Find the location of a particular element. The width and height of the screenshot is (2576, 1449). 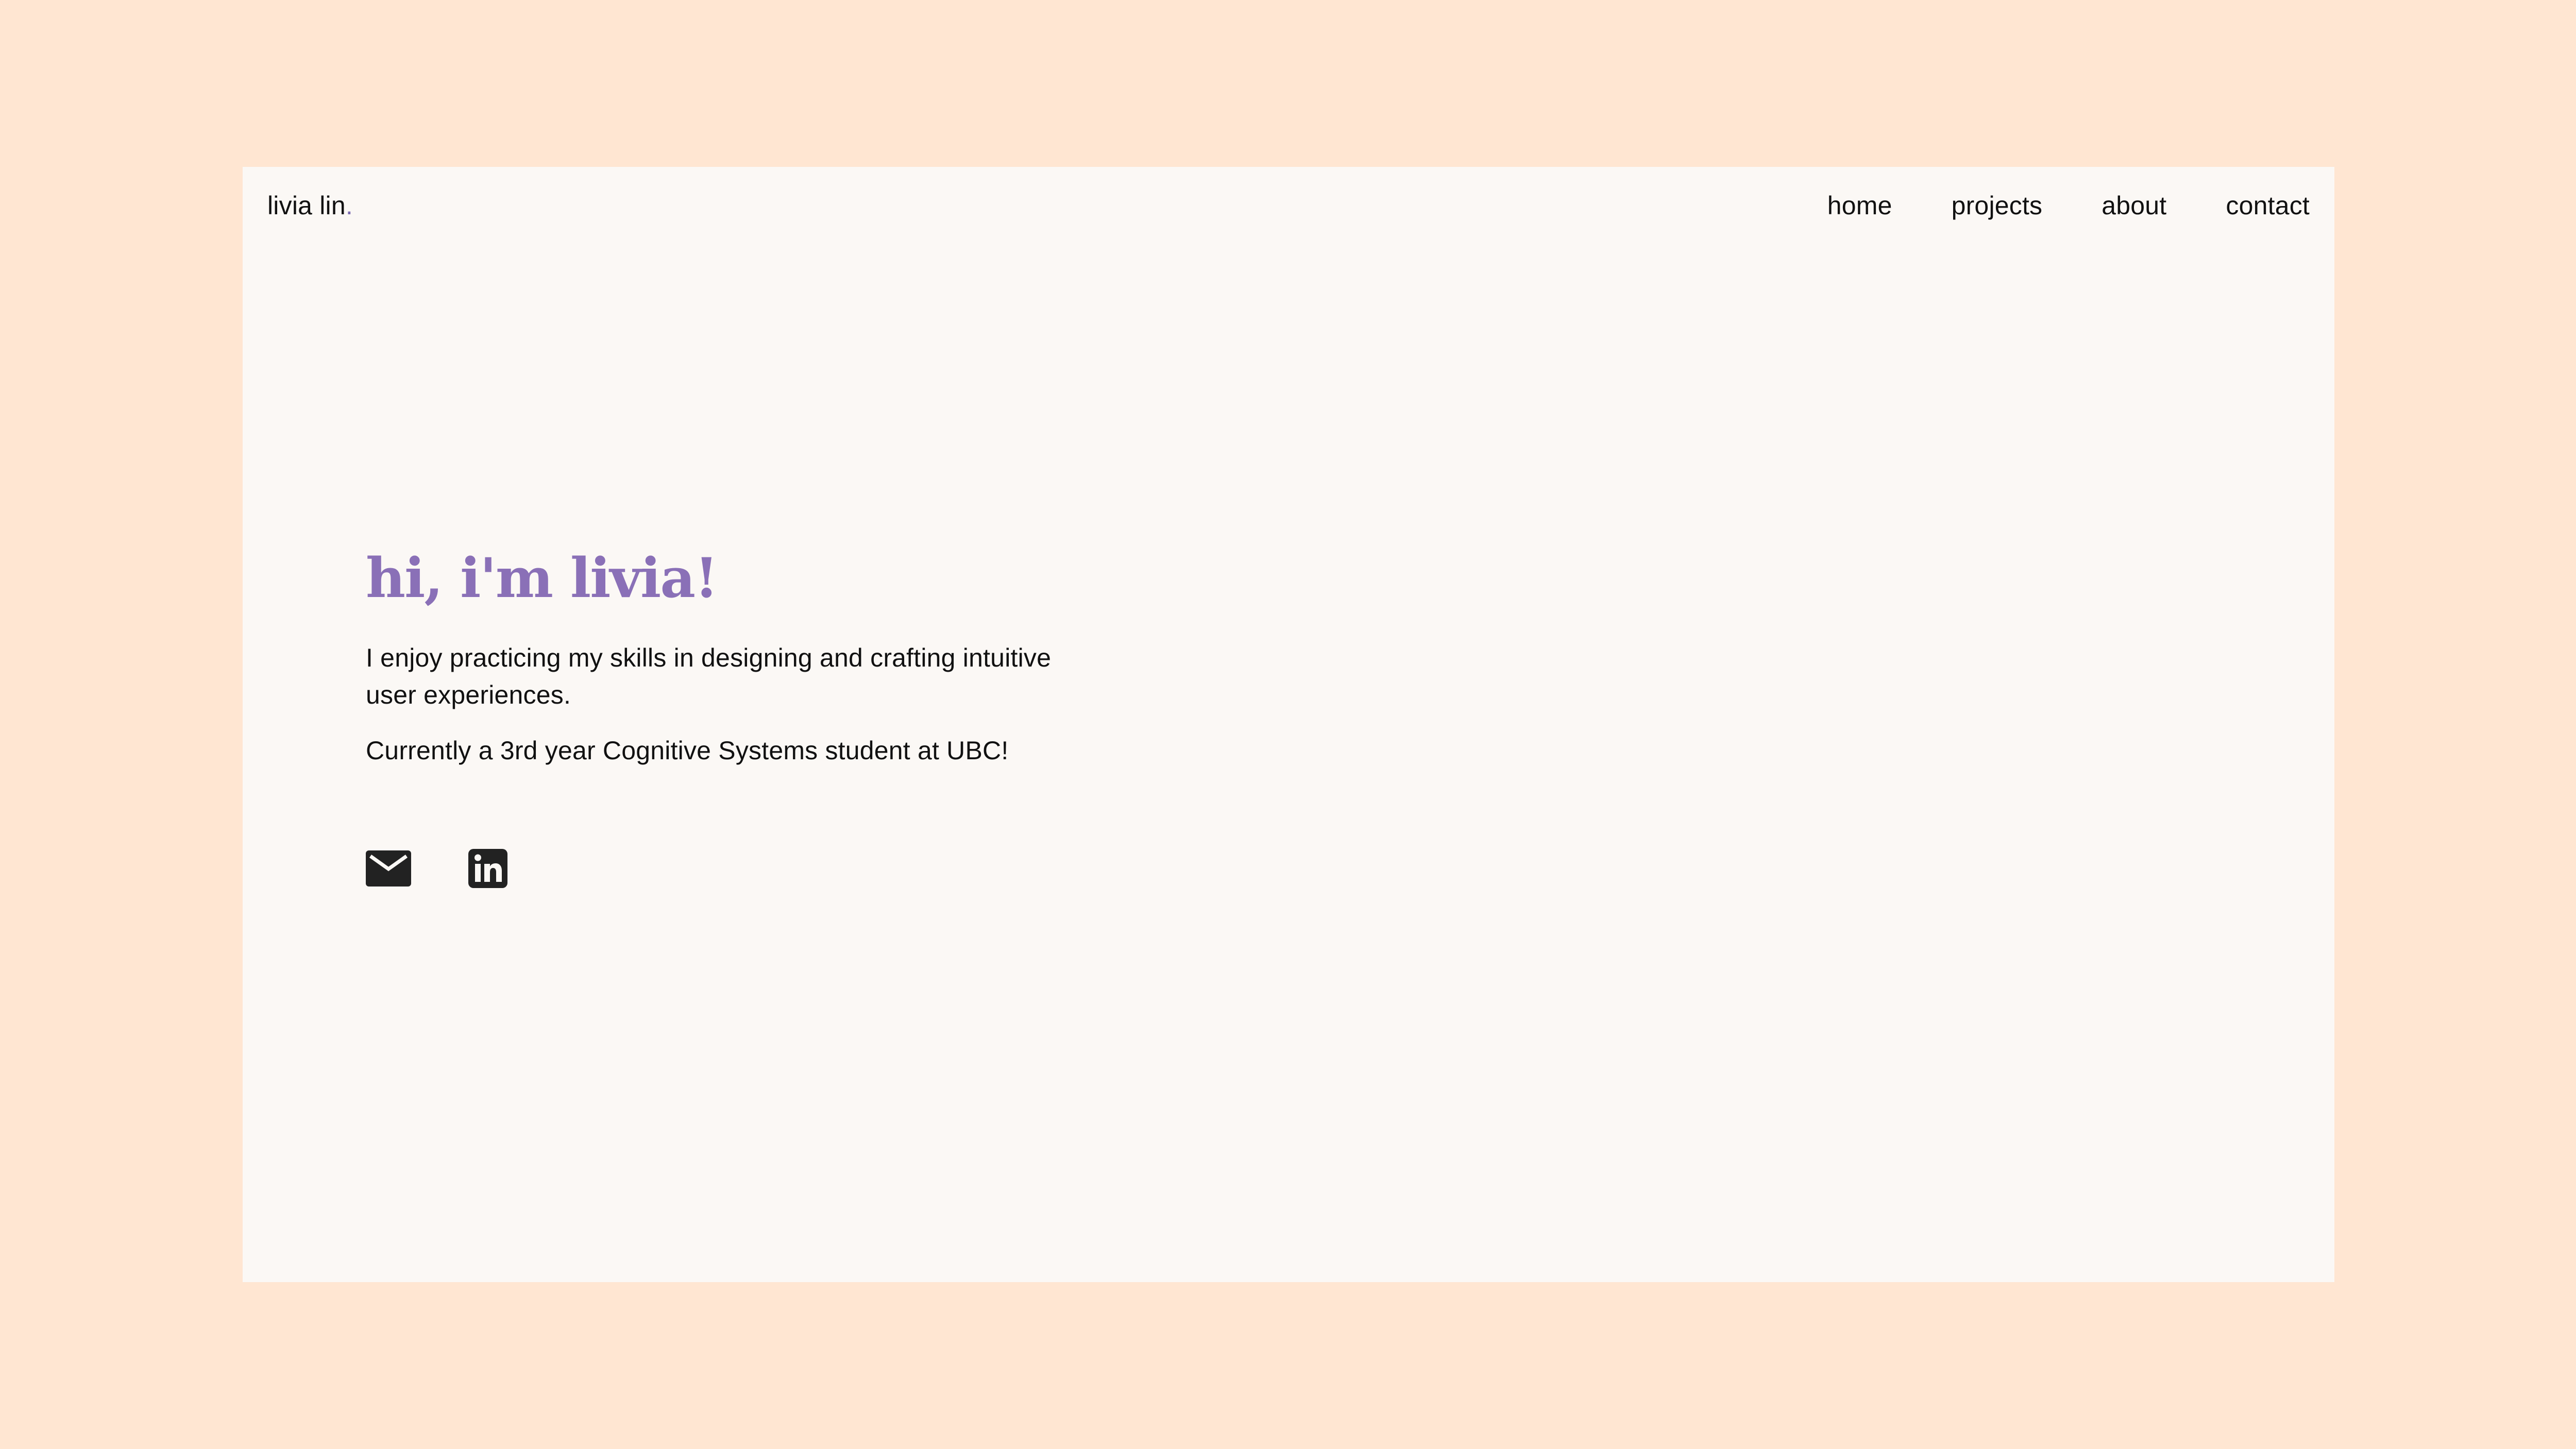

top-nav: home projects about contact is located at coordinates (2068, 205).